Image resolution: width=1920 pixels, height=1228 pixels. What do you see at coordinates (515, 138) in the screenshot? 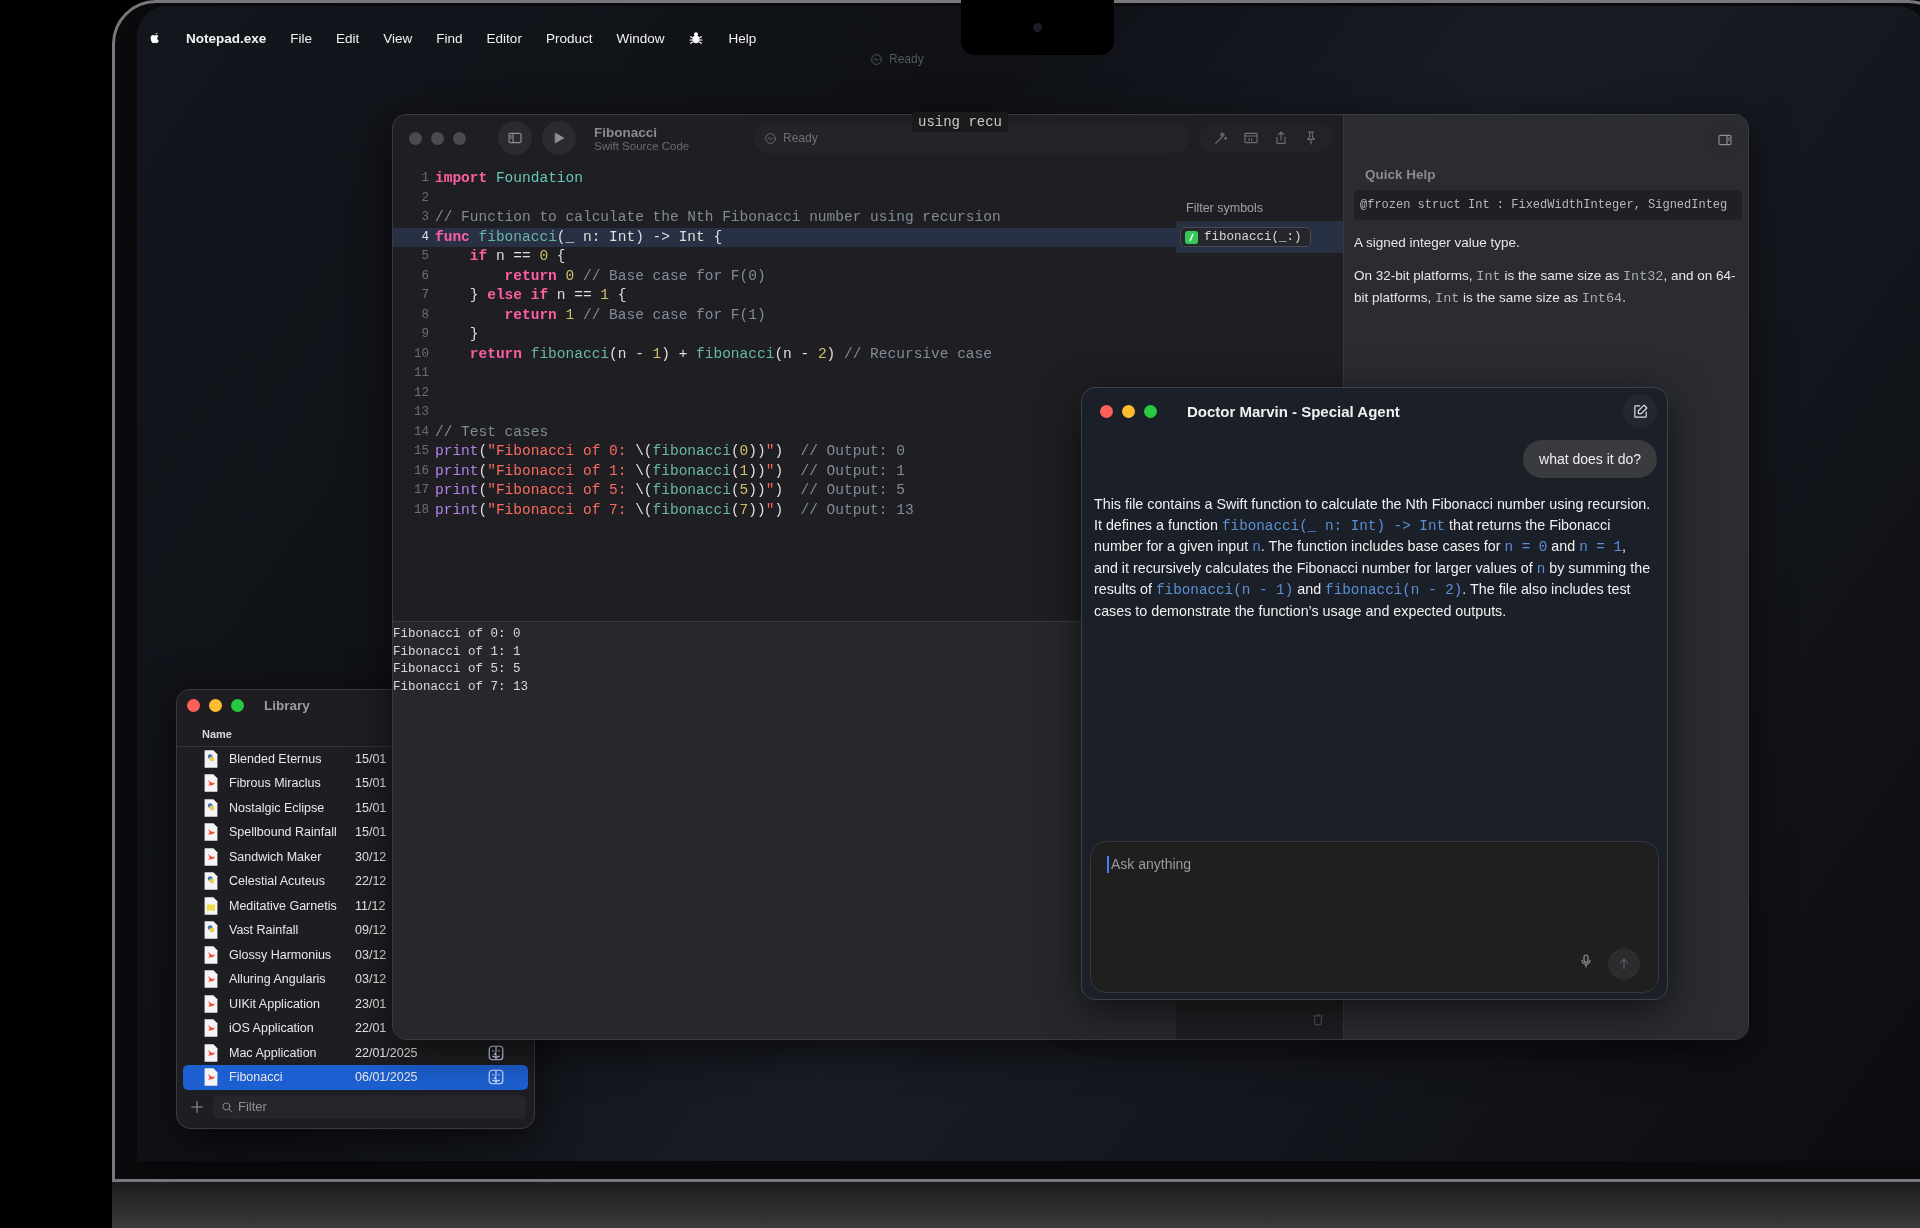
I see `sidebar-toggle-button` at bounding box center [515, 138].